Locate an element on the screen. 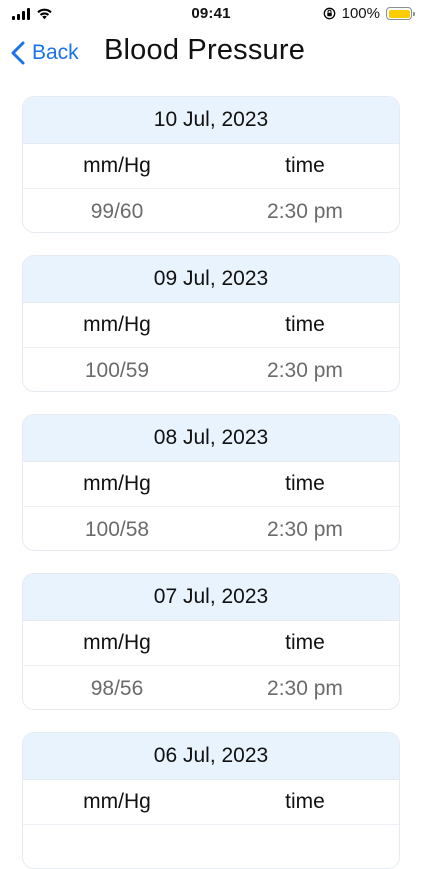 The width and height of the screenshot is (422, 869). record-date: 10 Jul, 2023 is located at coordinates (211, 120).